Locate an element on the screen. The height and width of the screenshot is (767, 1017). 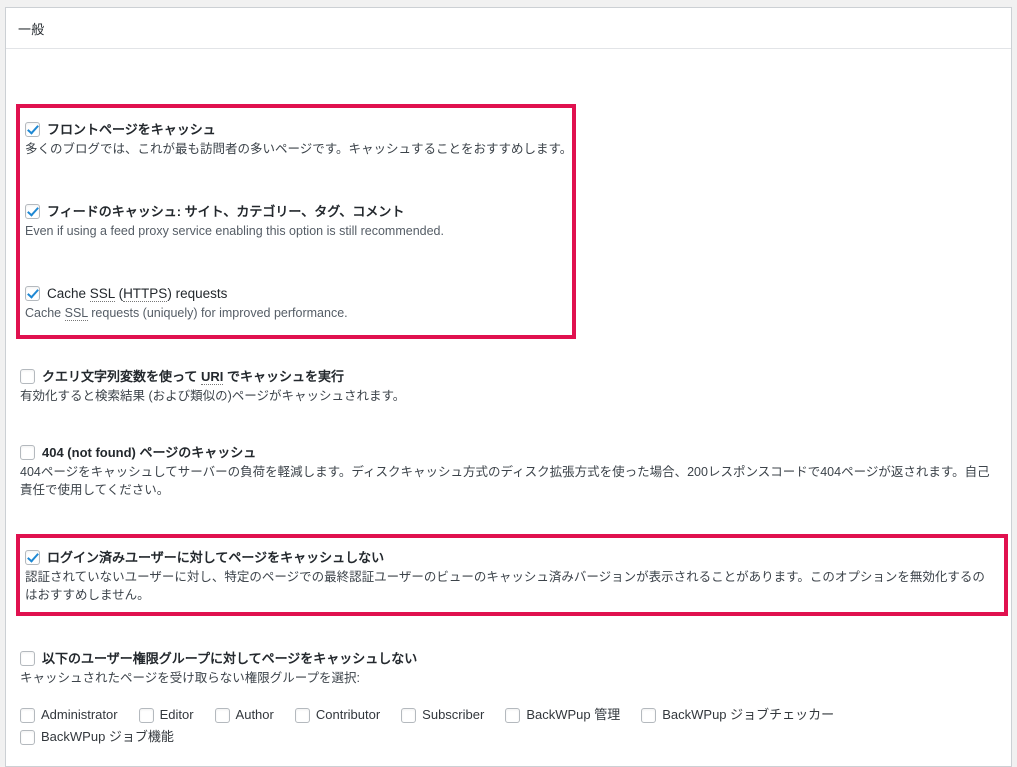
option-label-cache-query-string: クエリ文字列変数を使って URI でキャッシュを実行 is located at coordinates (193, 376).